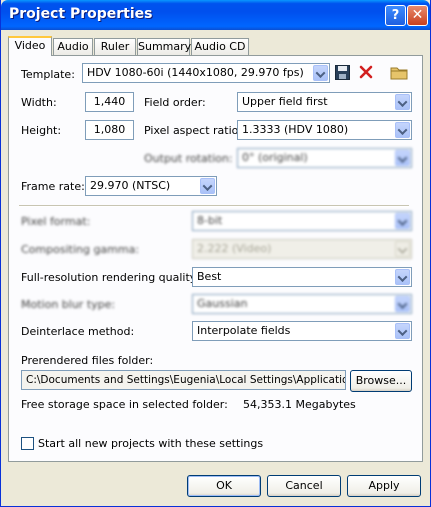  I want to click on compositing-gamma-value: 2.222 (Video), so click(234, 248).